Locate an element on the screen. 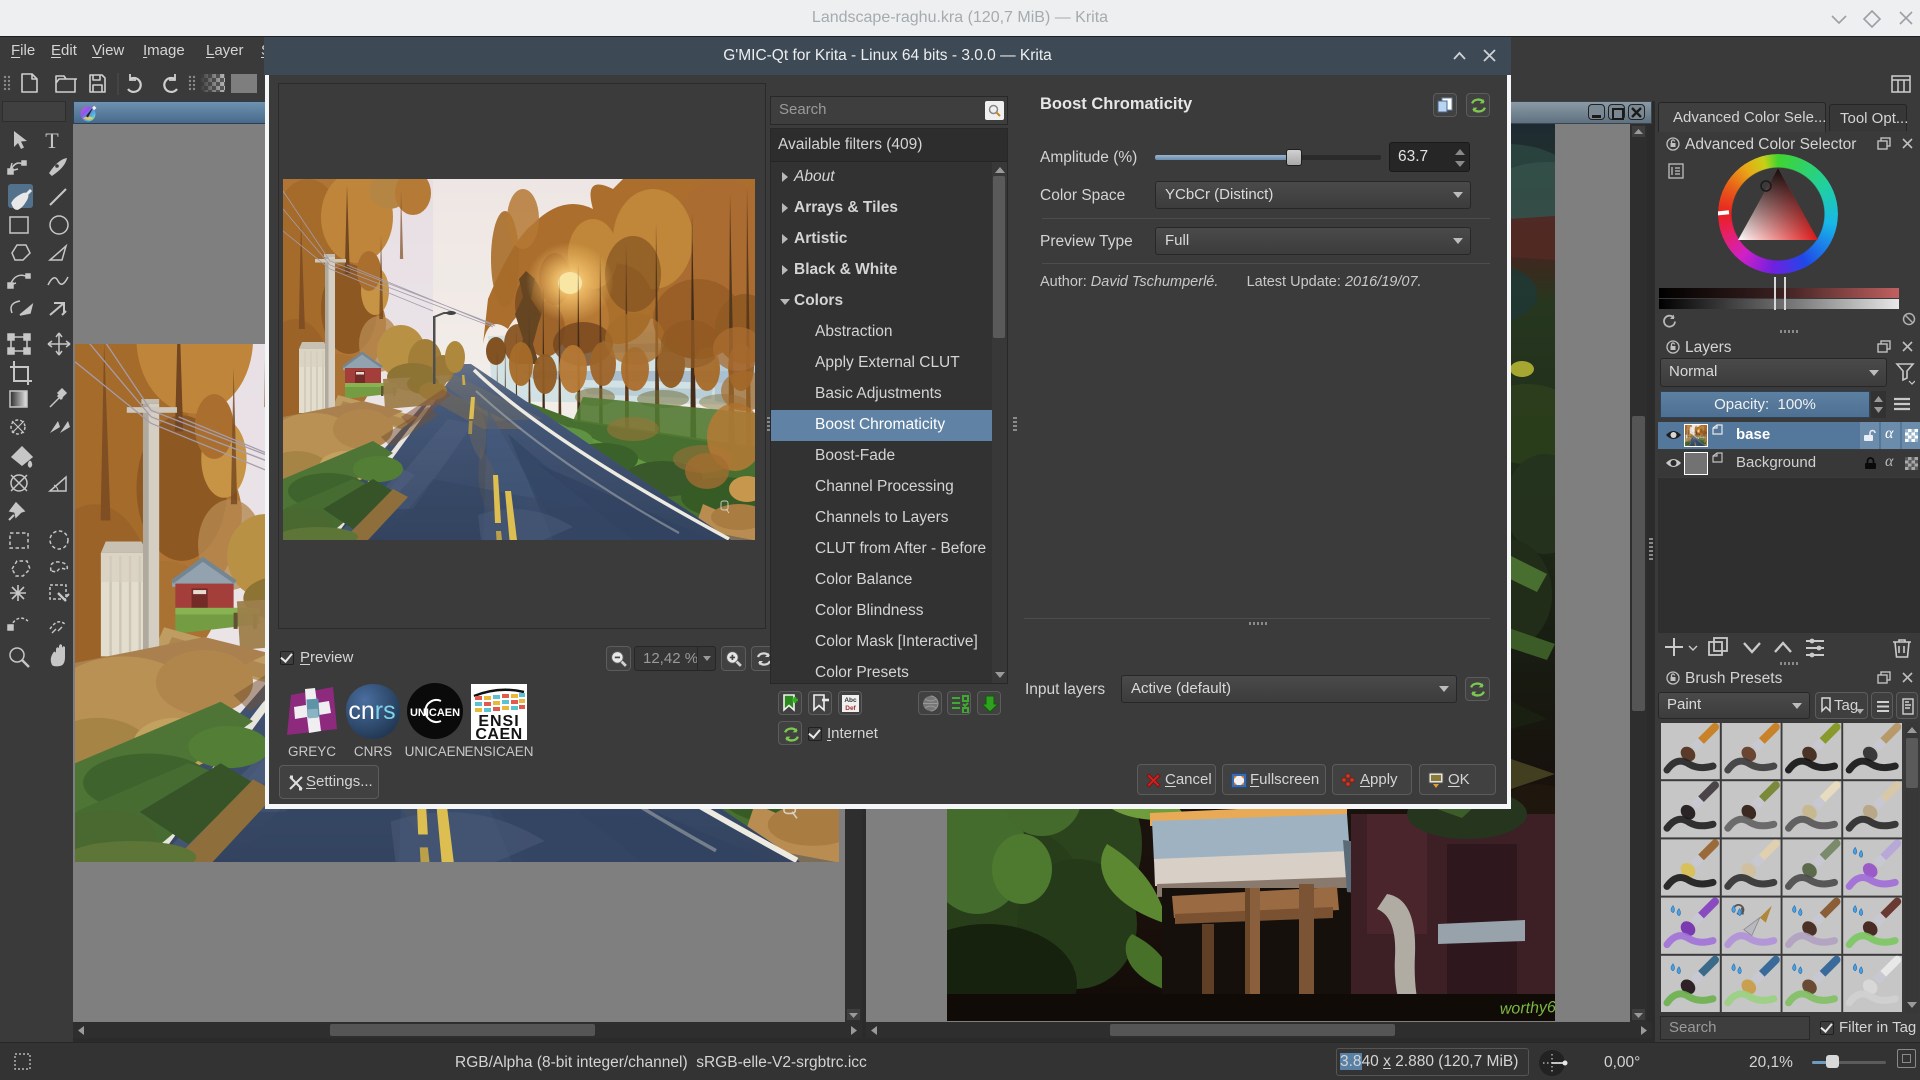 Image resolution: width=1920 pixels, height=1080 pixels. svg-text: T is located at coordinates (52, 140).